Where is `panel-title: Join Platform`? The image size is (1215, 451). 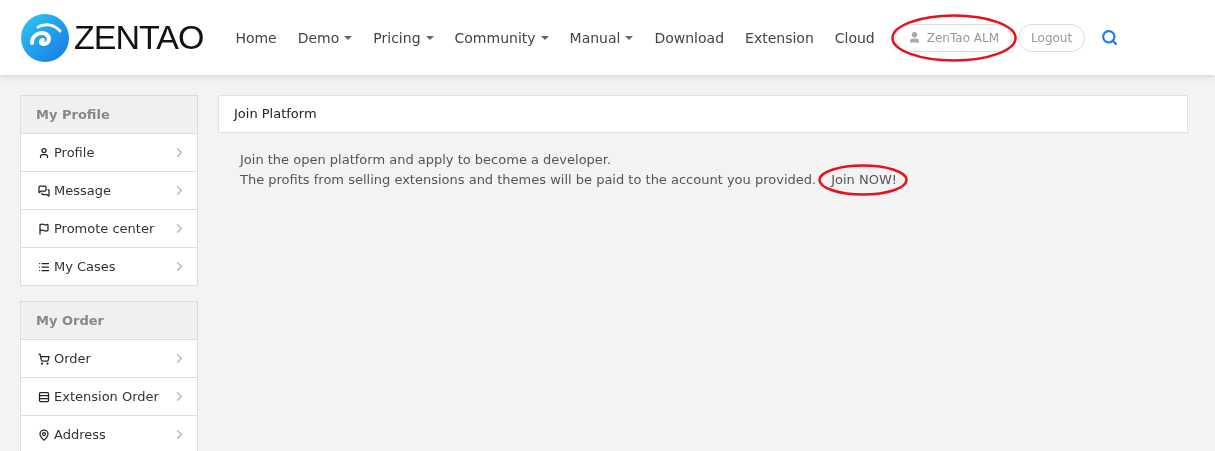
panel-title: Join Platform is located at coordinates (703, 114).